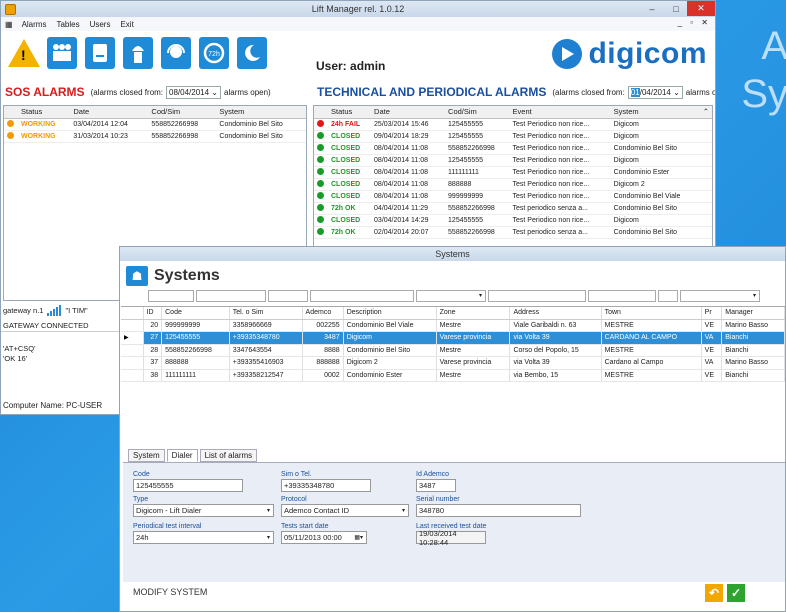 Image resolution: width=786 pixels, height=612 pixels. What do you see at coordinates (195, 313) in the screenshot?
I see `col-code: Code` at bounding box center [195, 313].